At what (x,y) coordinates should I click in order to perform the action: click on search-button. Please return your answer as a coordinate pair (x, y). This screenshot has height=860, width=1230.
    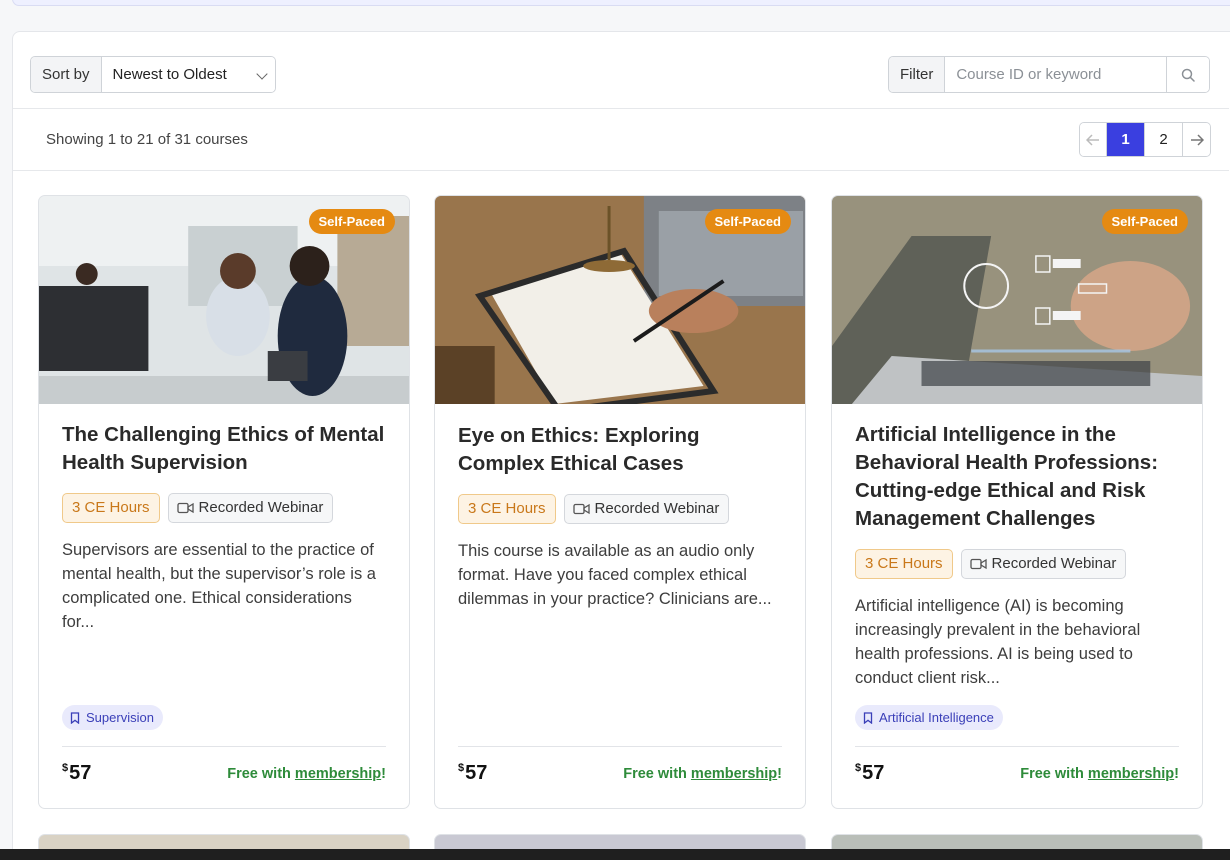
    Looking at the image, I should click on (1188, 74).